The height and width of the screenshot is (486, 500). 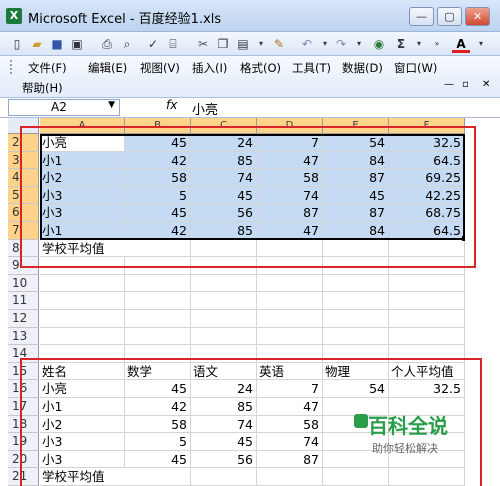 What do you see at coordinates (401, 44) in the screenshot?
I see `autosum-icon: Σ` at bounding box center [401, 44].